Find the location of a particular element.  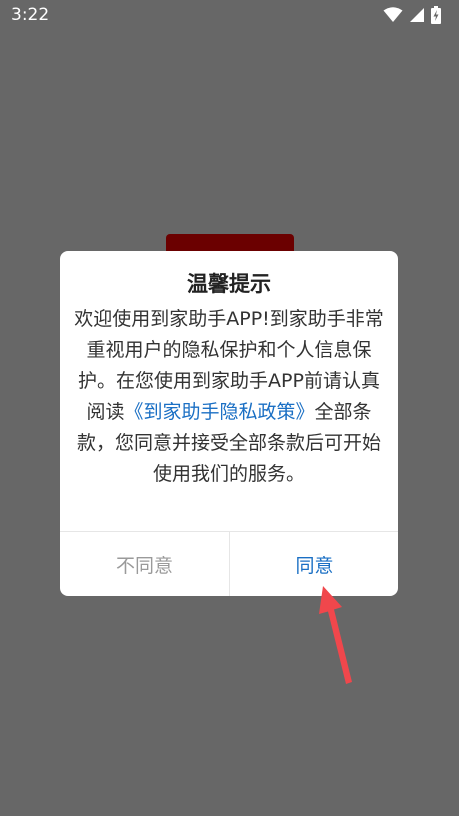

annotation-arrow-icon is located at coordinates (335, 637).